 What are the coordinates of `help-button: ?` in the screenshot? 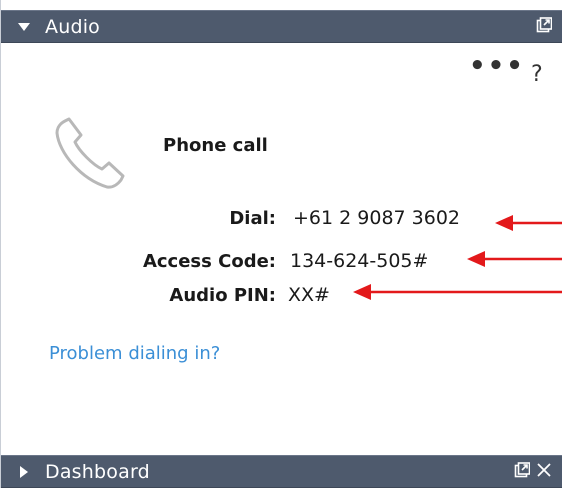 It's located at (541, 75).